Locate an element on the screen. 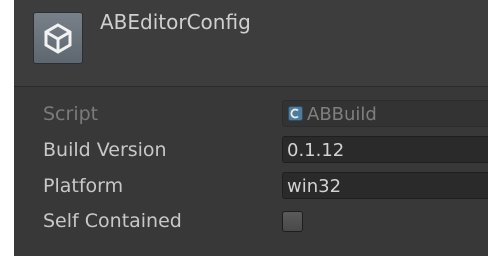 This screenshot has width=488, height=256. script-value: ABBuild is located at coordinates (342, 114).